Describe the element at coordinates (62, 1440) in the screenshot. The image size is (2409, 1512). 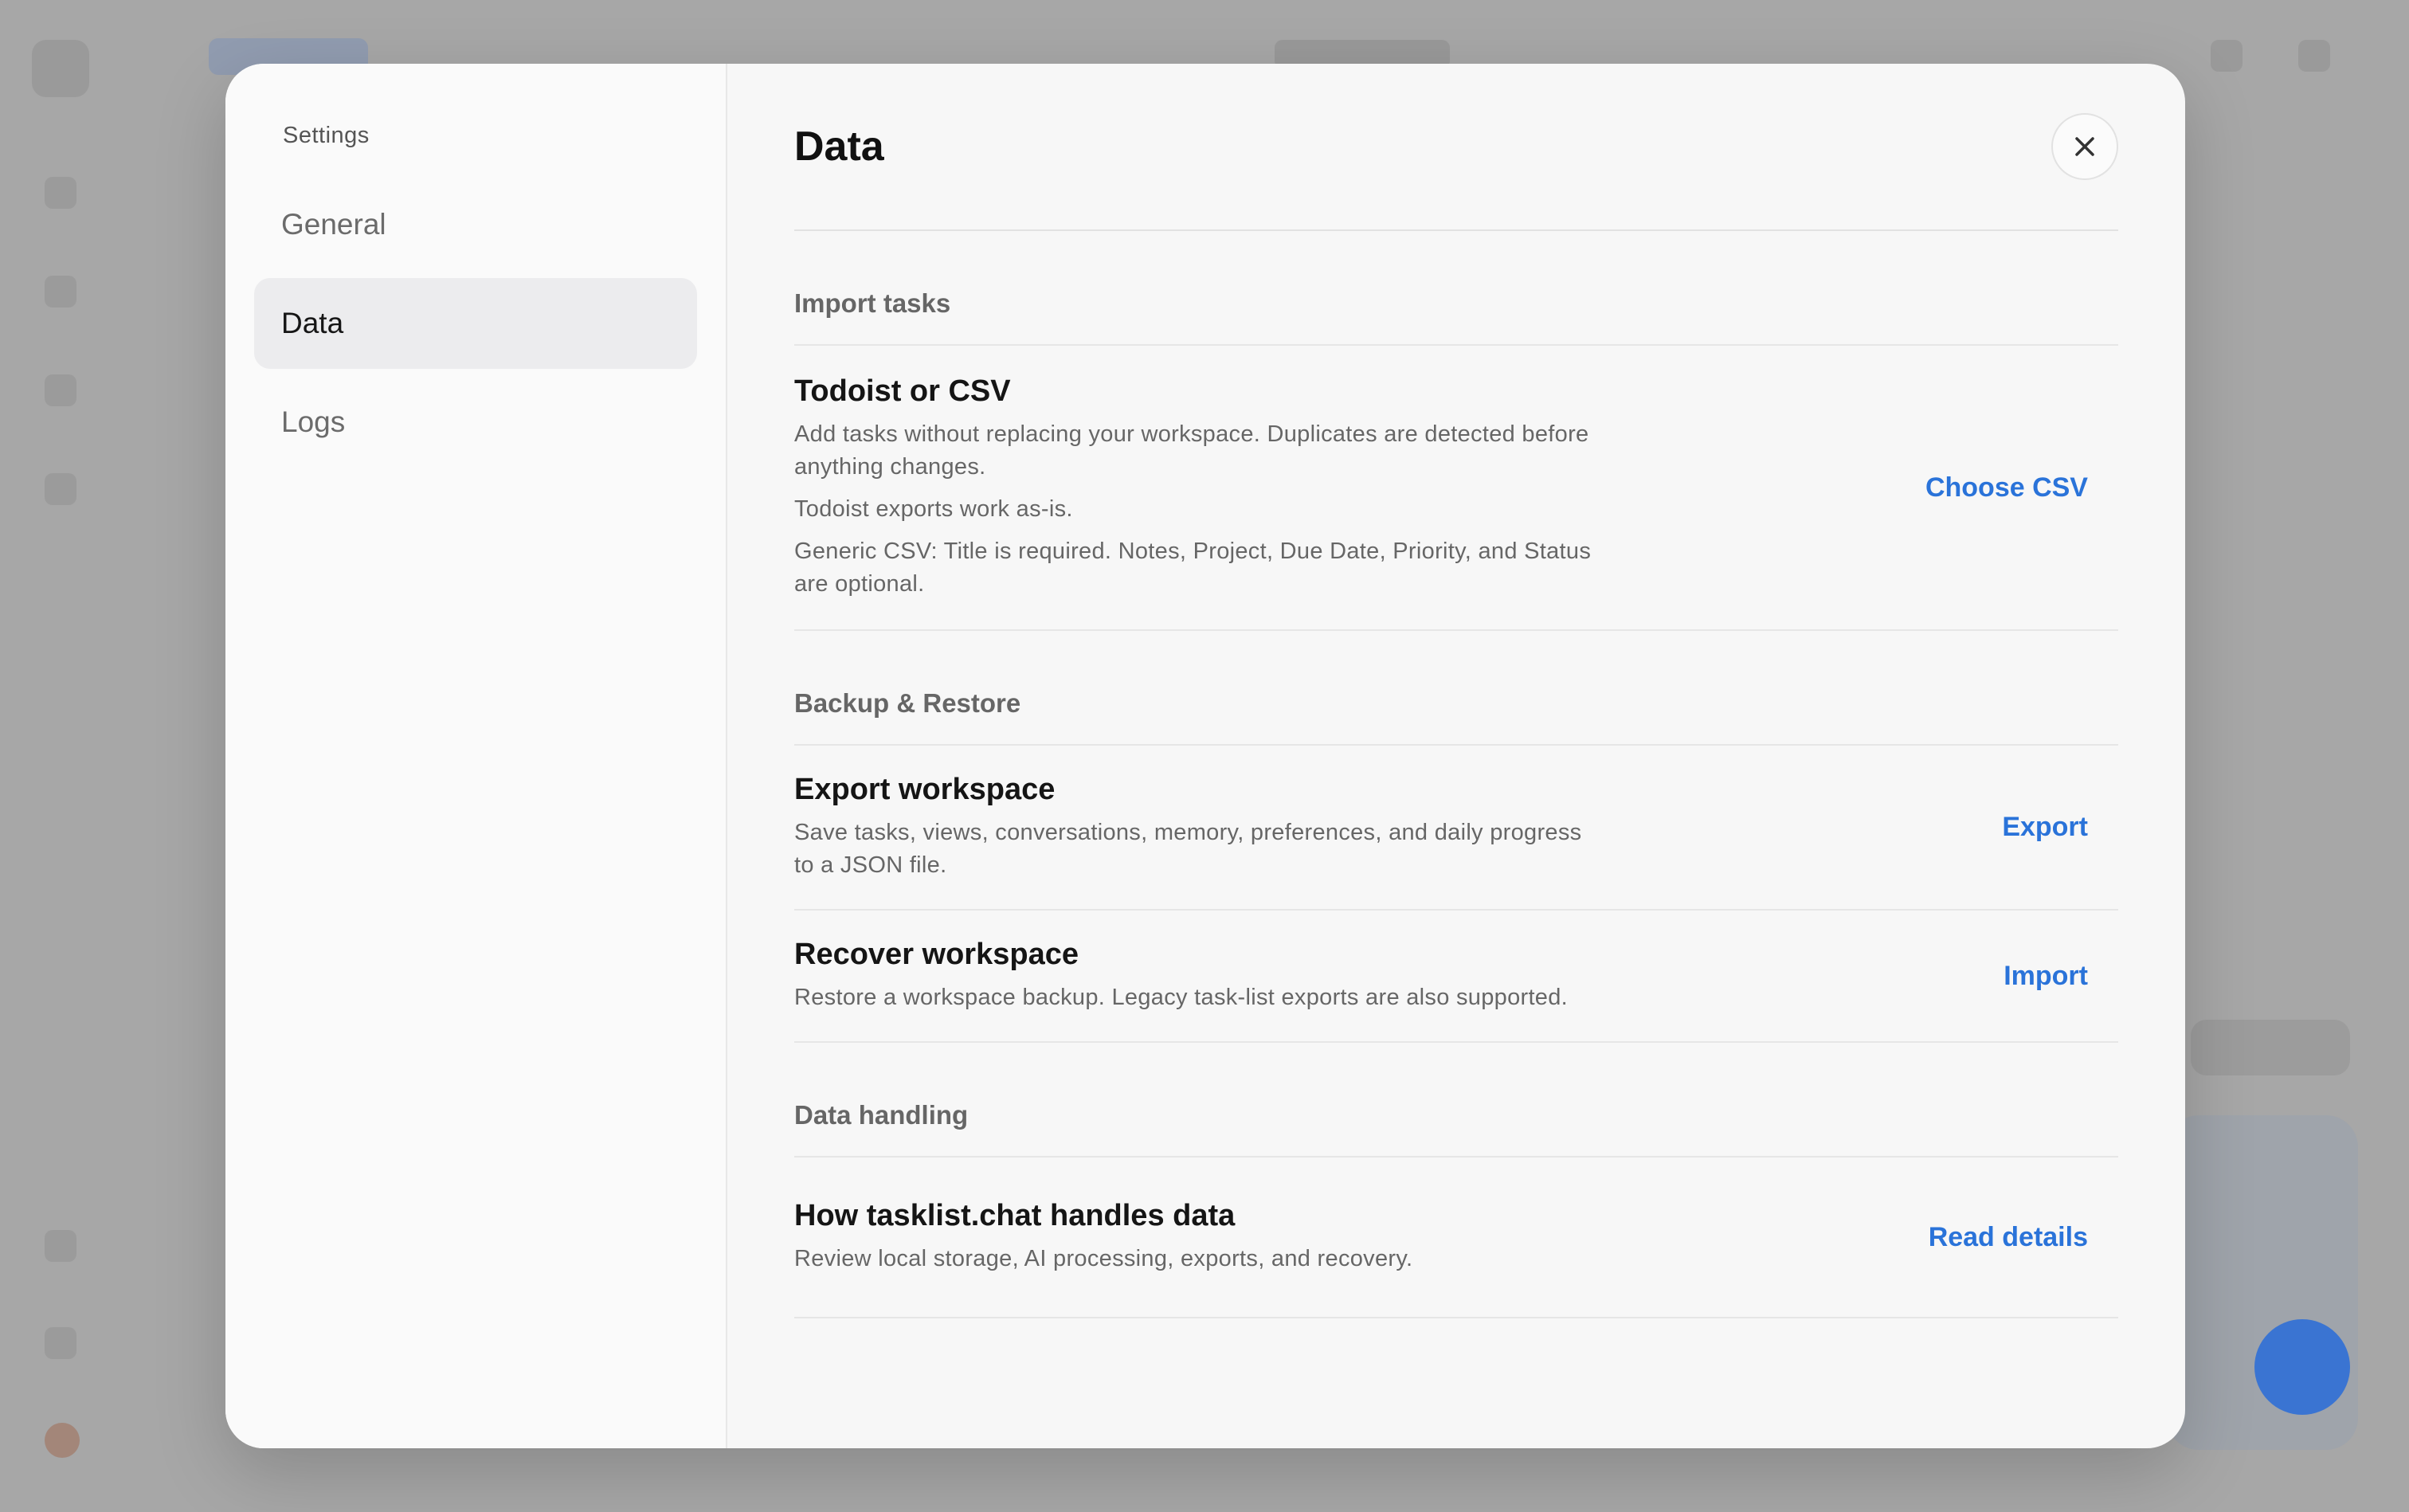
I see `avatar` at that location.